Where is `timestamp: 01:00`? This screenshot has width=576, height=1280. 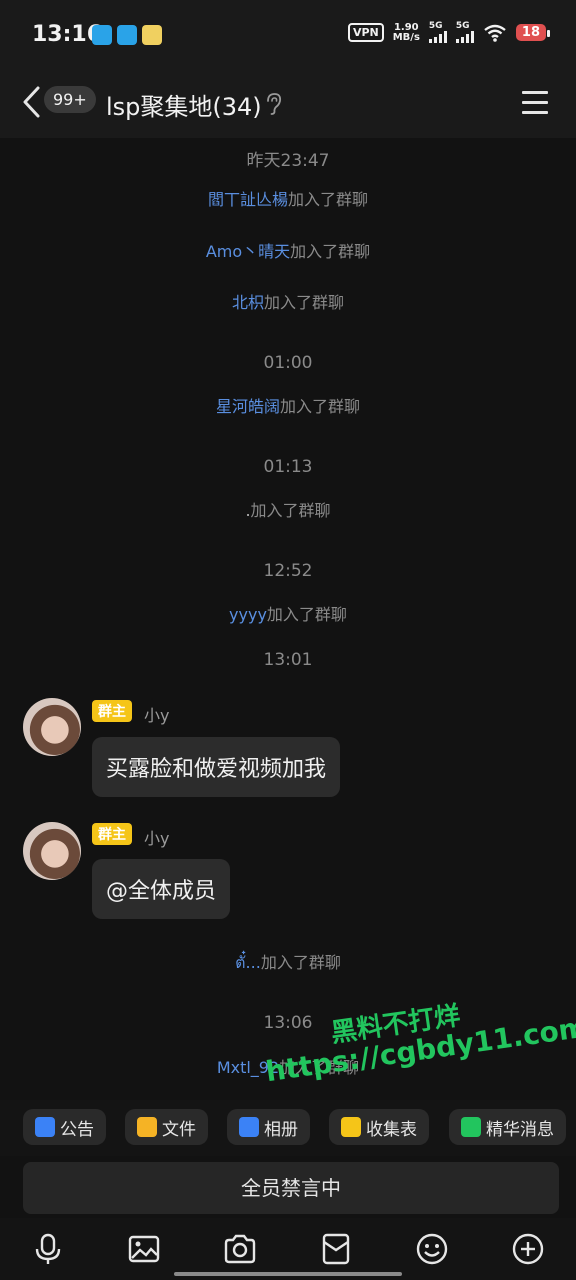 timestamp: 01:00 is located at coordinates (288, 363).